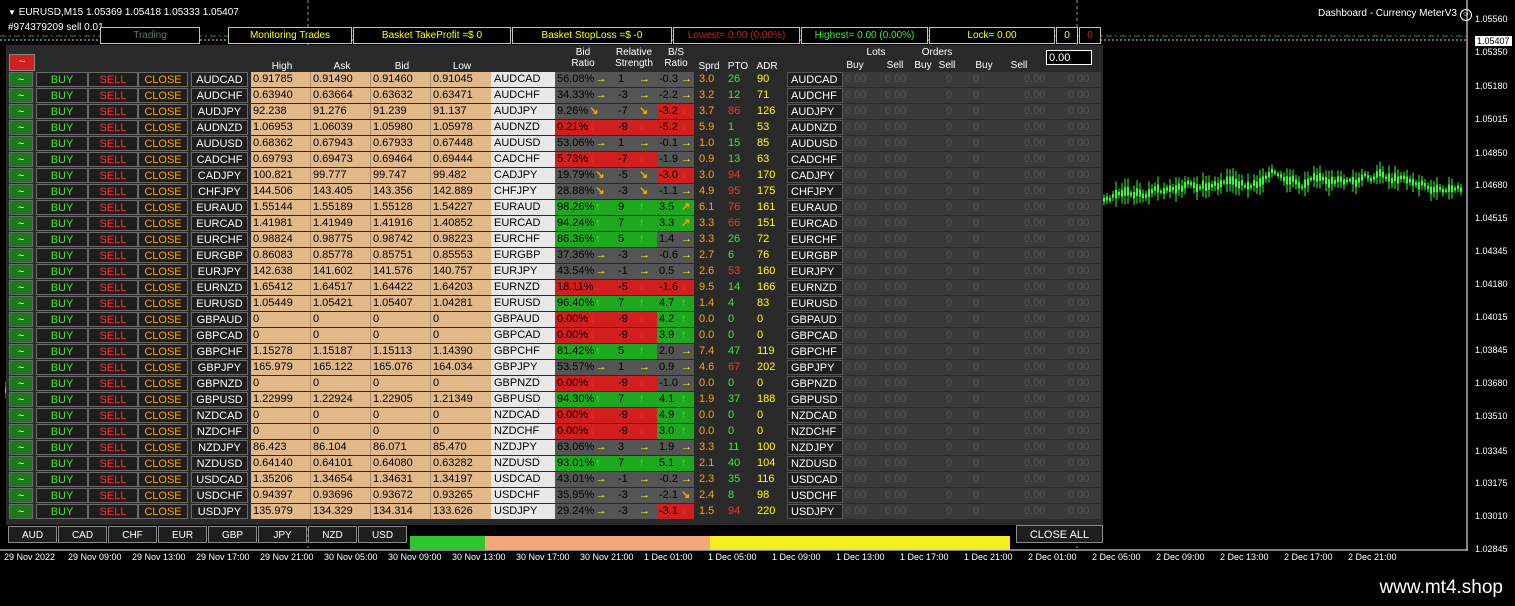 The image size is (1515, 606). I want to click on symbol-button: AUDCHF, so click(219, 95).